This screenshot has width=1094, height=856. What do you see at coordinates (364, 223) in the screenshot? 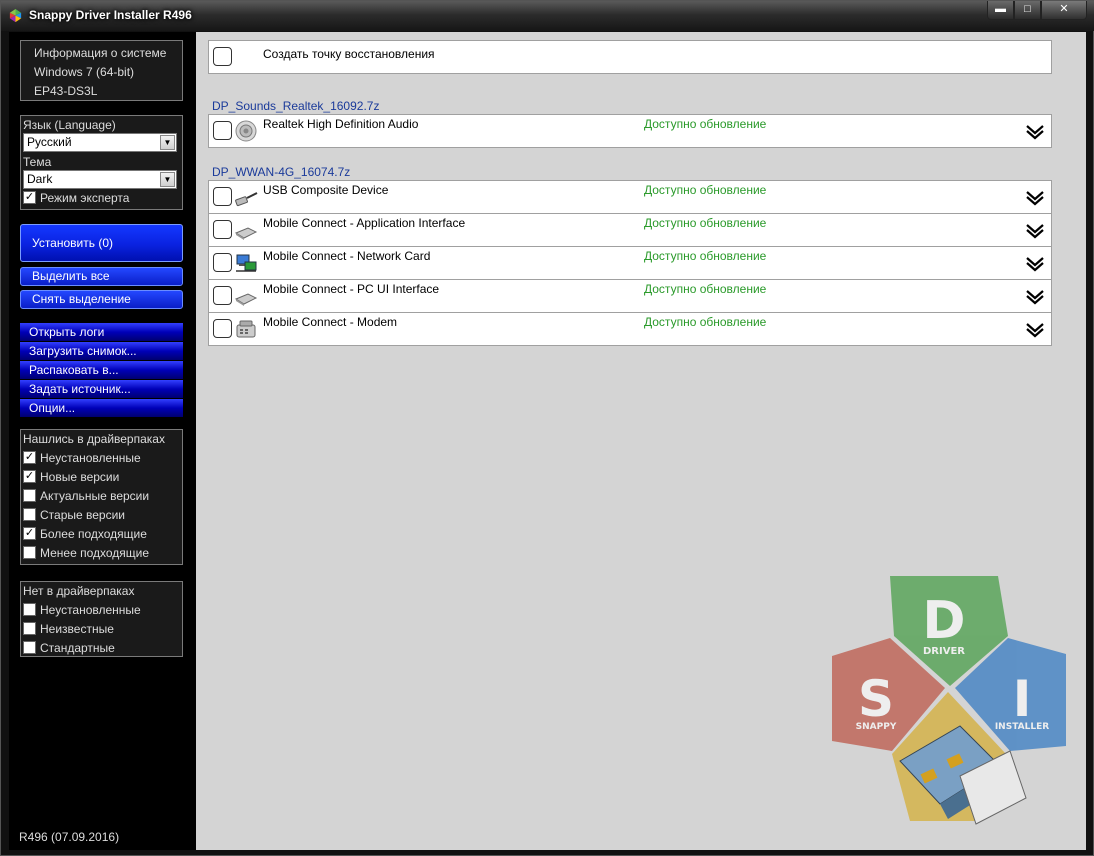
I see `device-name: Mobile Connect - Application Interface` at bounding box center [364, 223].